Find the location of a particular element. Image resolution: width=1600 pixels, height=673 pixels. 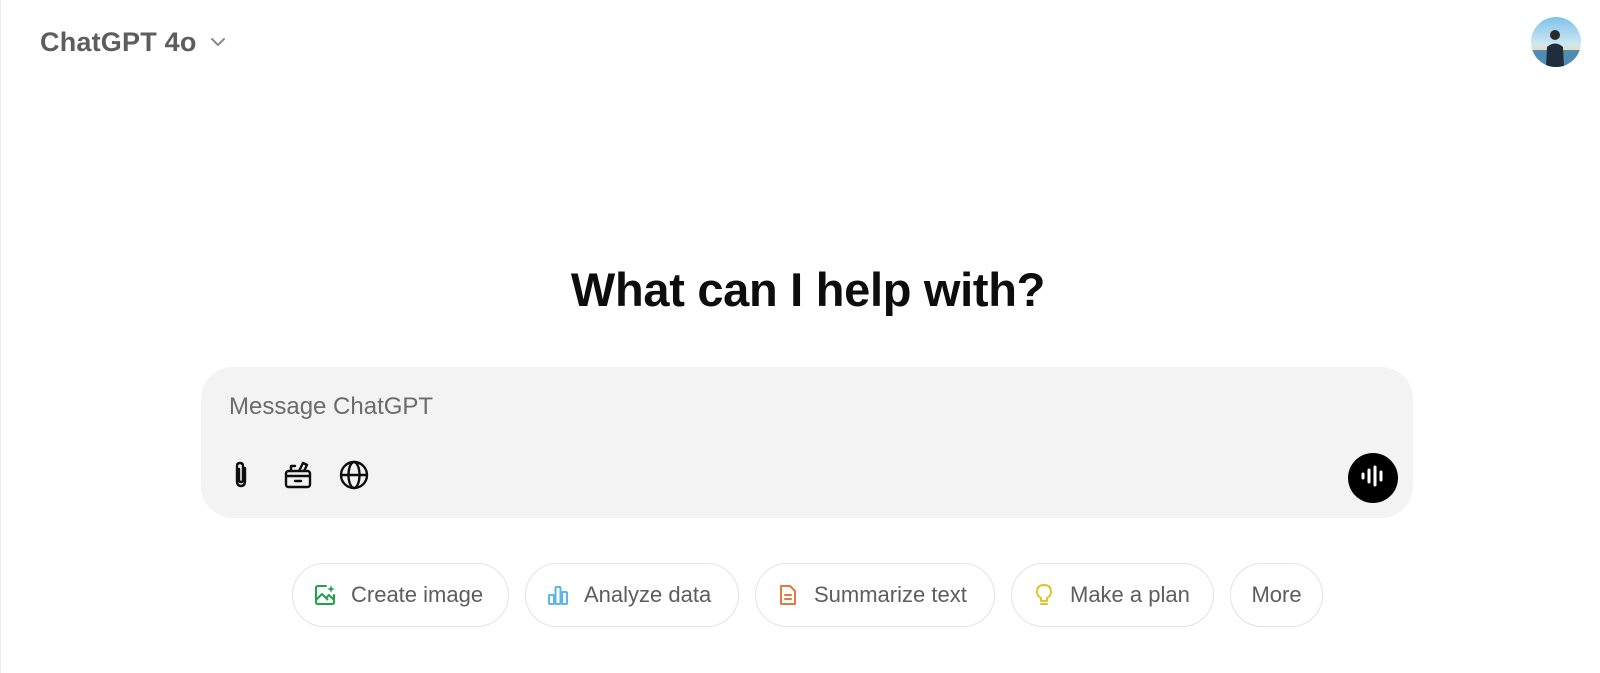

model-name: ChatGPT 4o is located at coordinates (118, 41).